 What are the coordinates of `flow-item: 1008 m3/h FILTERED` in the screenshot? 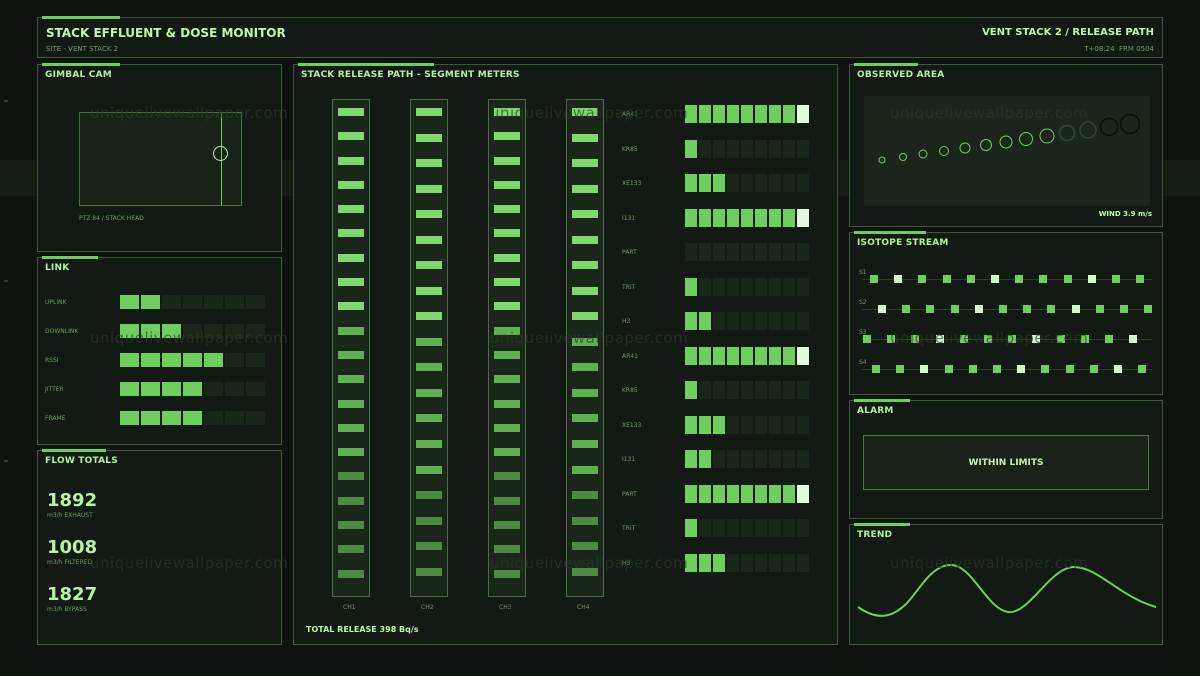 It's located at (72, 551).